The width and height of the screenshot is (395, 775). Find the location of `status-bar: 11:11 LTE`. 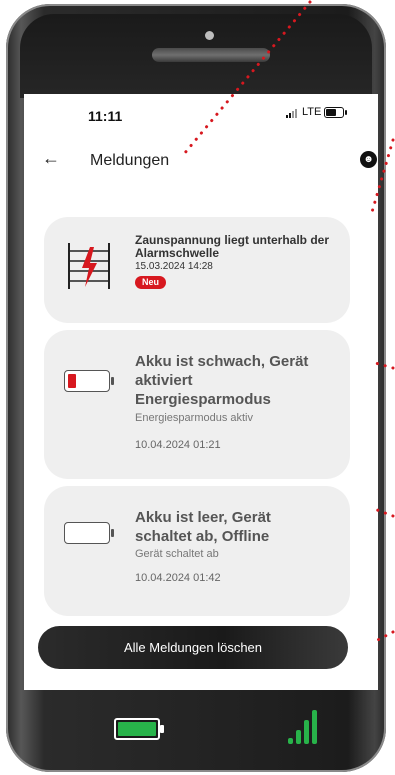

status-bar: 11:11 LTE is located at coordinates (201, 114).